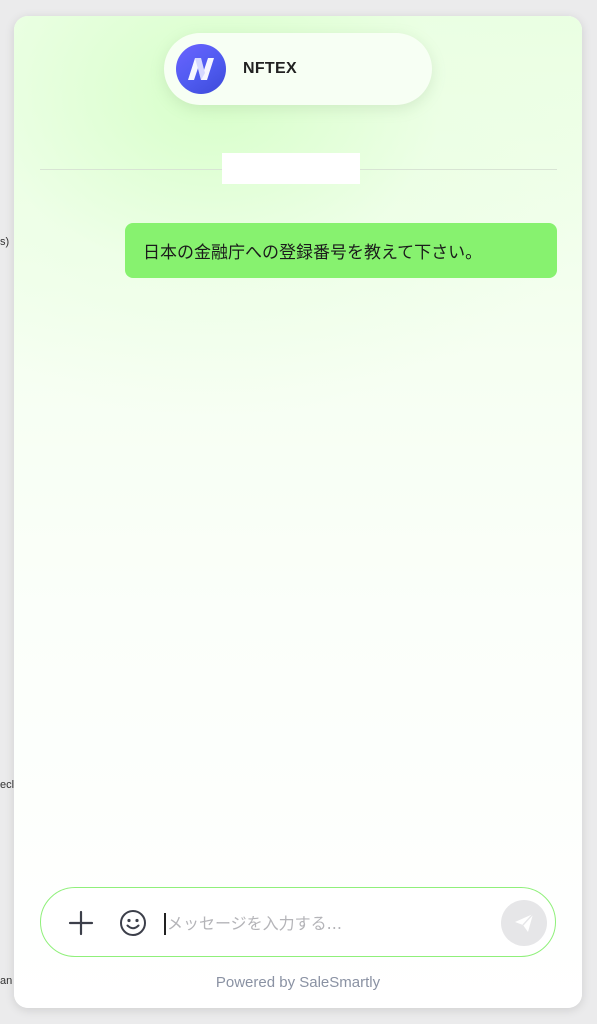 Image resolution: width=597 pixels, height=1024 pixels. What do you see at coordinates (298, 69) in the screenshot?
I see `chat-header: NFTEX` at bounding box center [298, 69].